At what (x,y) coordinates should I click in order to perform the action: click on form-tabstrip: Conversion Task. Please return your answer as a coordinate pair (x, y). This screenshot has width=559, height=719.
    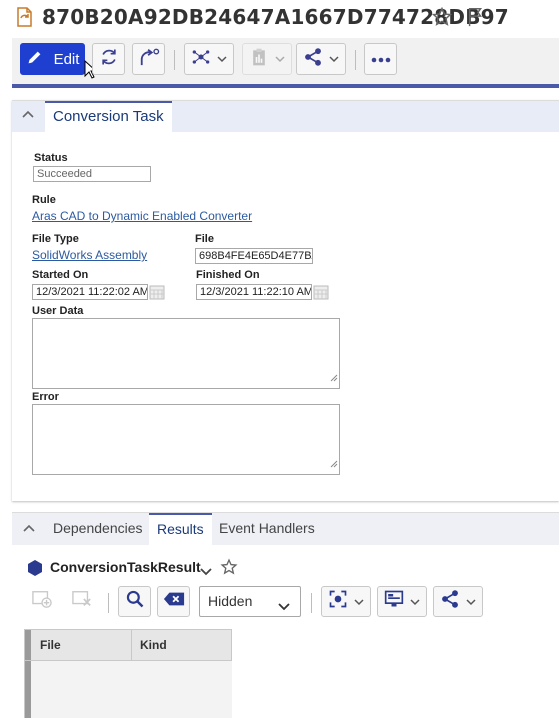
    Looking at the image, I should click on (285, 116).